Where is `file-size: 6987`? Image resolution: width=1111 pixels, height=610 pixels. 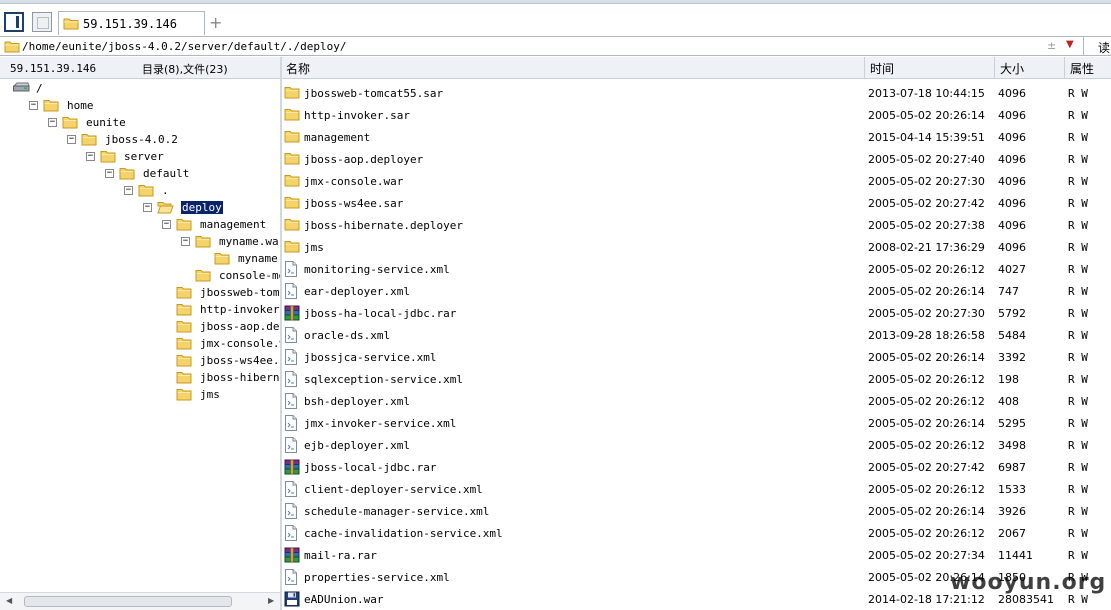
file-size: 6987 is located at coordinates (1012, 467).